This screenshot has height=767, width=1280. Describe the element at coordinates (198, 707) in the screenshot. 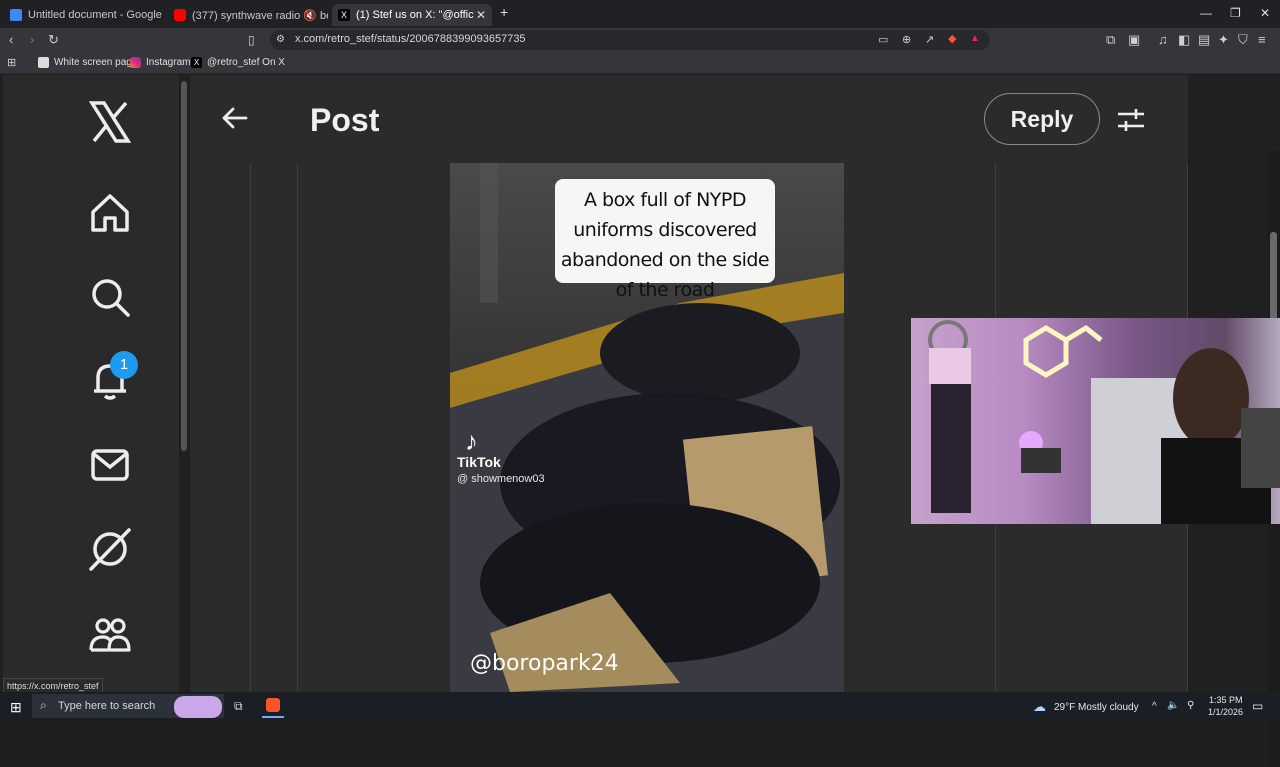

I see `search-highlight-icon` at that location.